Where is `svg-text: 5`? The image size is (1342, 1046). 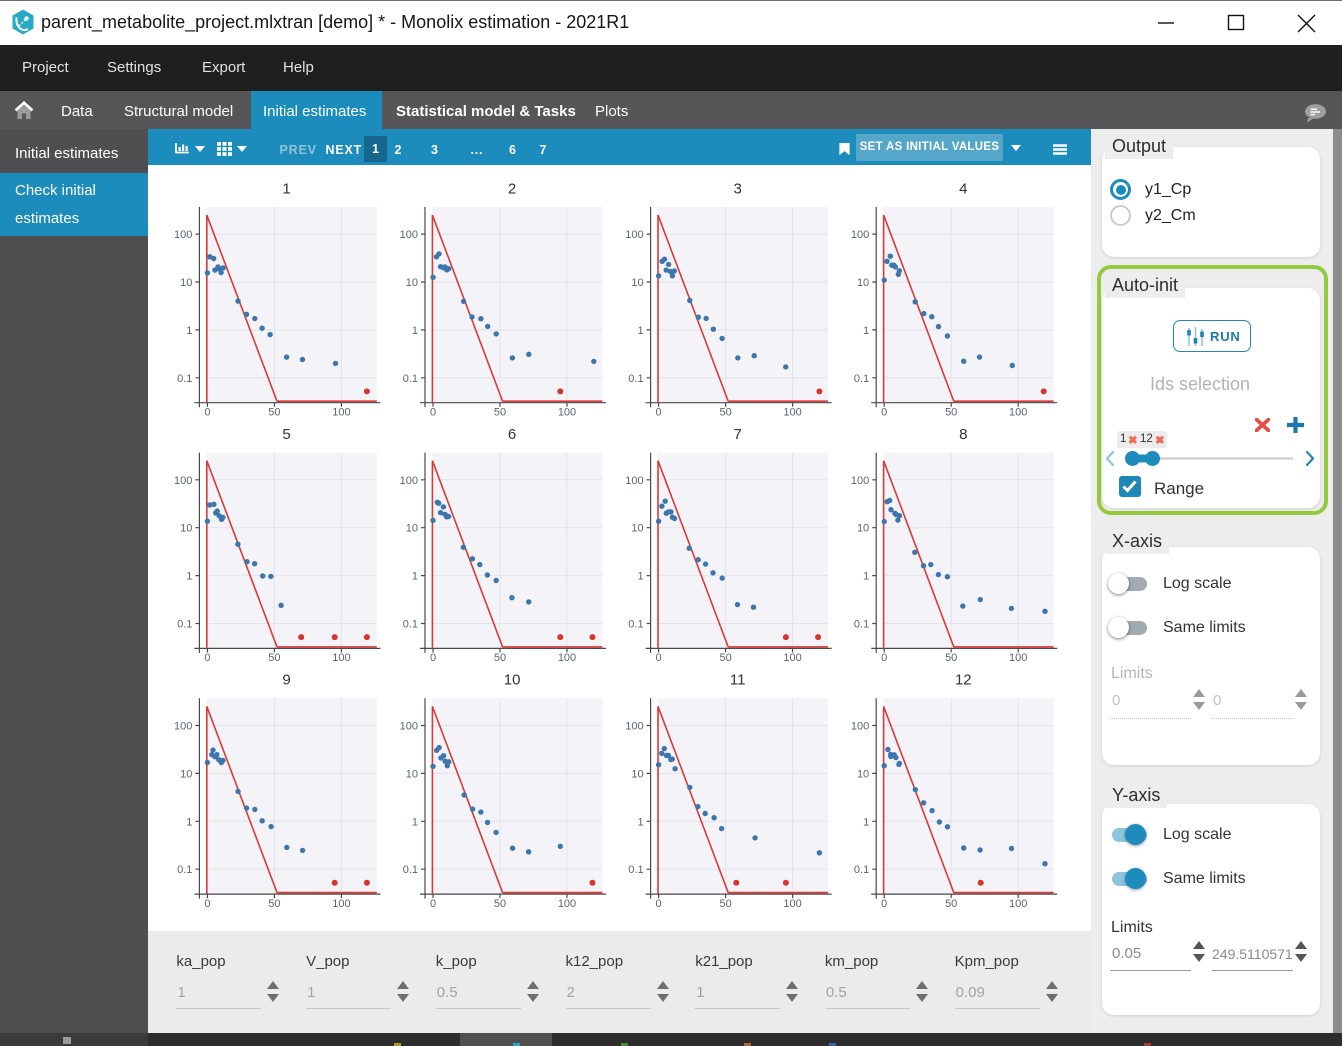
svg-text: 5 is located at coordinates (286, 434).